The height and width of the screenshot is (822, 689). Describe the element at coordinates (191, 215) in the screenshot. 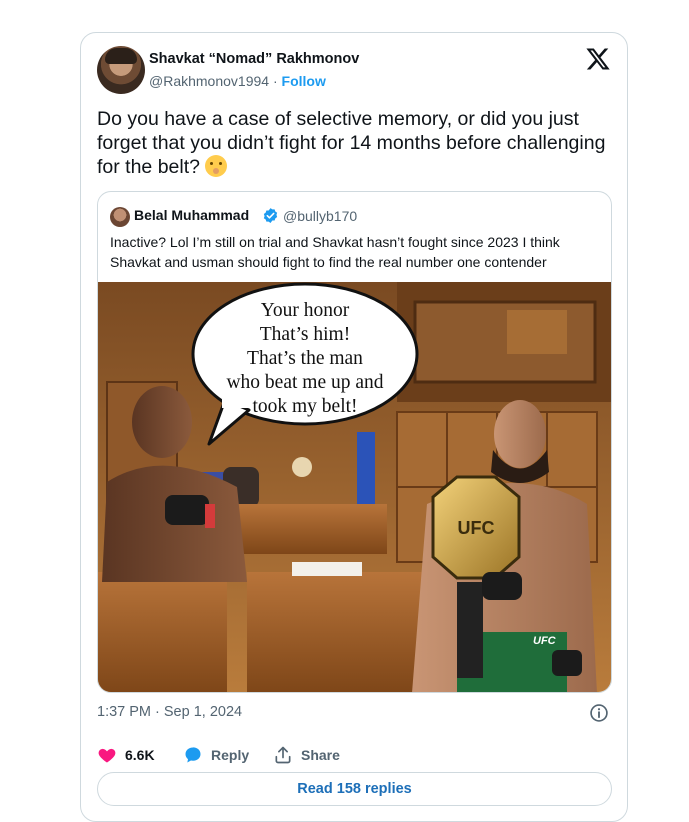

I see `quoted-author-name: Belal Muhammad` at that location.